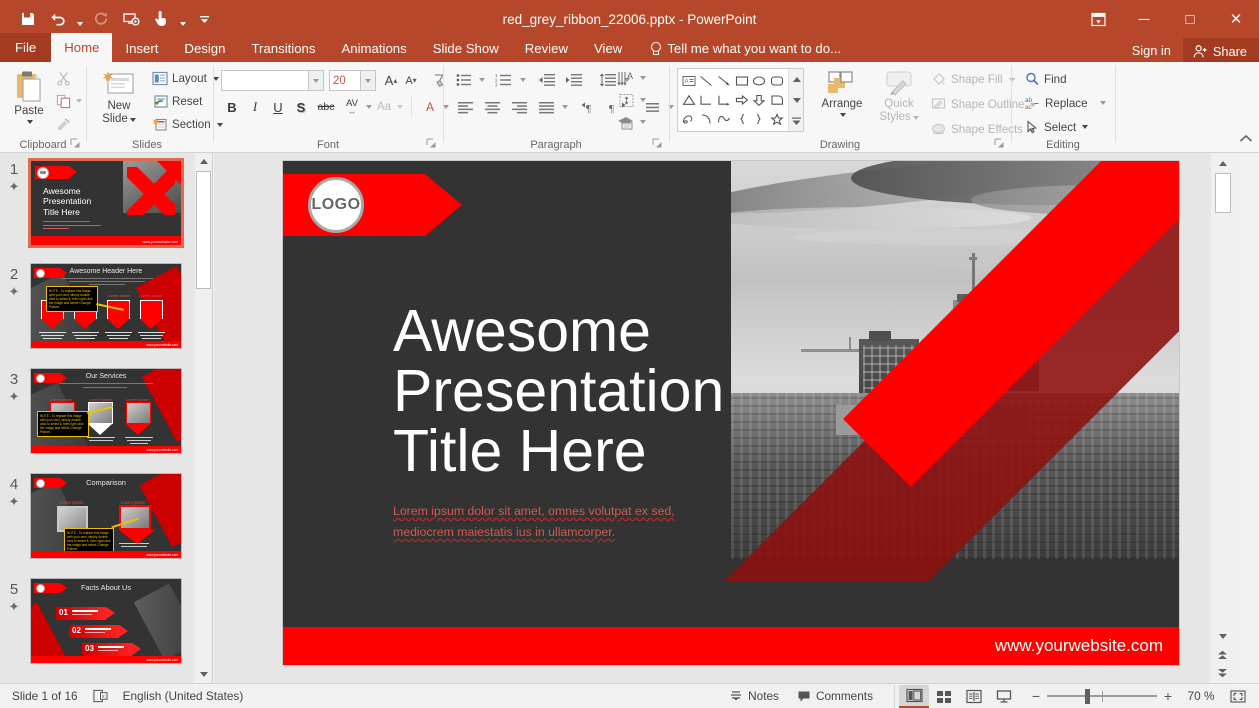  Describe the element at coordinates (203, 674) in the screenshot. I see `thumbnail-scroll-down-button` at that location.